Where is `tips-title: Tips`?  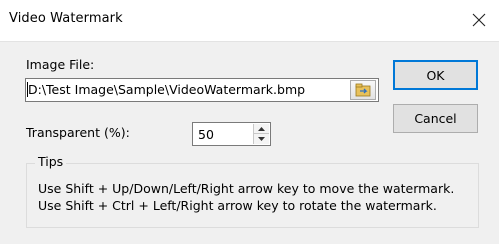 tips-title: Tips is located at coordinates (51, 161).